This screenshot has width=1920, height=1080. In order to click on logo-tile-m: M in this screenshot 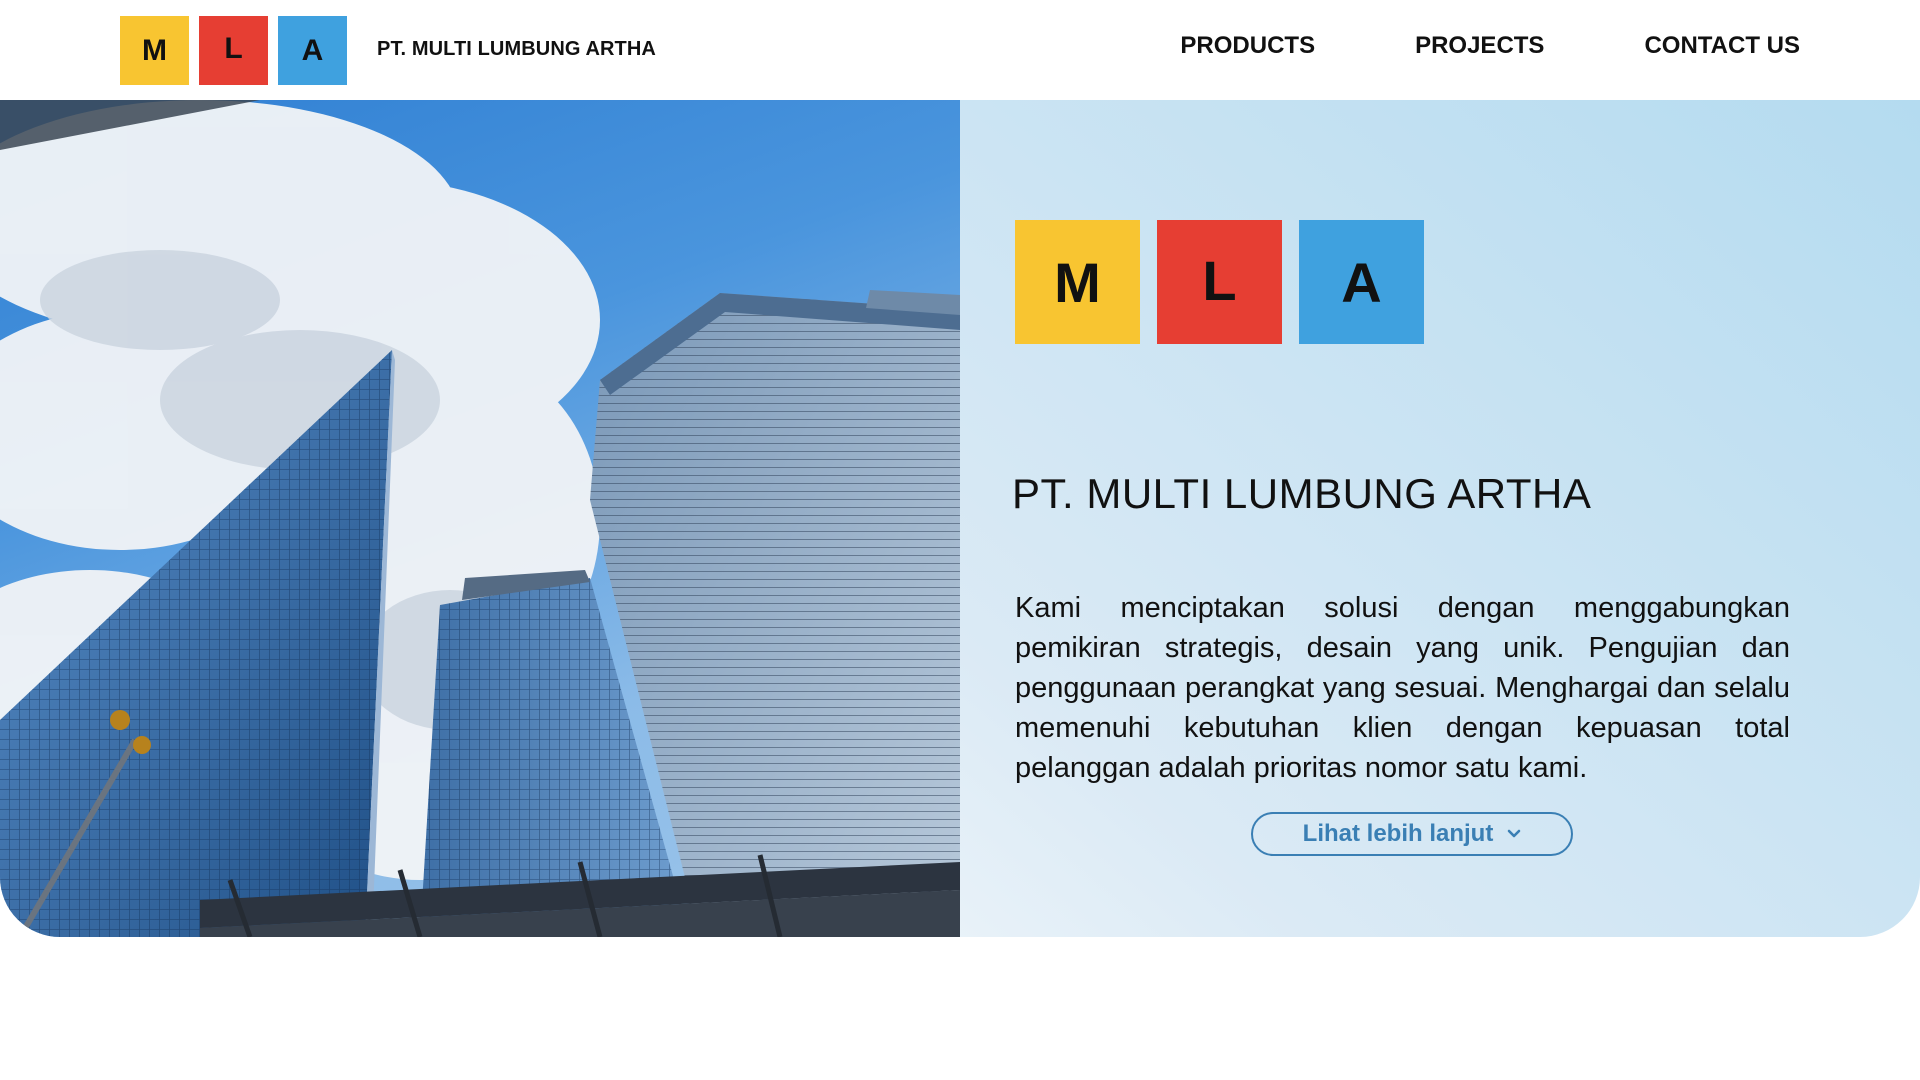, I will do `click(154, 50)`.